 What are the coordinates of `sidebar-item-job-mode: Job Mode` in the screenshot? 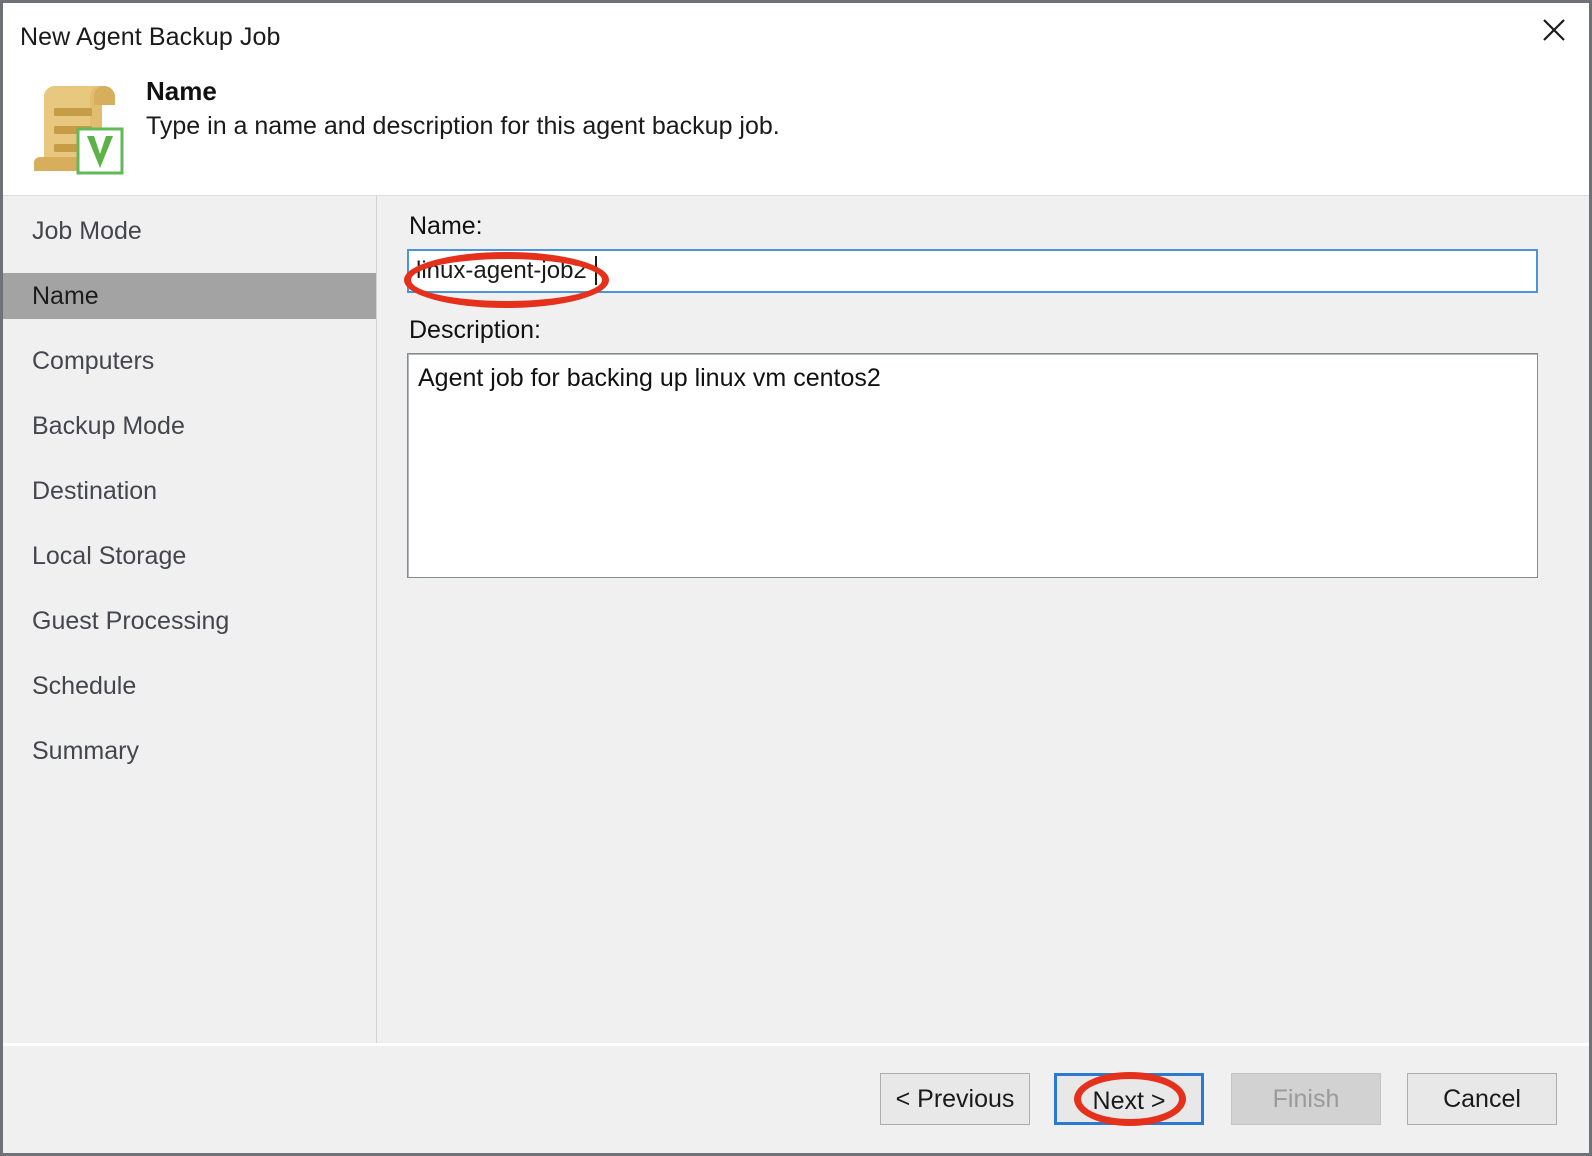 It's located at (189, 231).